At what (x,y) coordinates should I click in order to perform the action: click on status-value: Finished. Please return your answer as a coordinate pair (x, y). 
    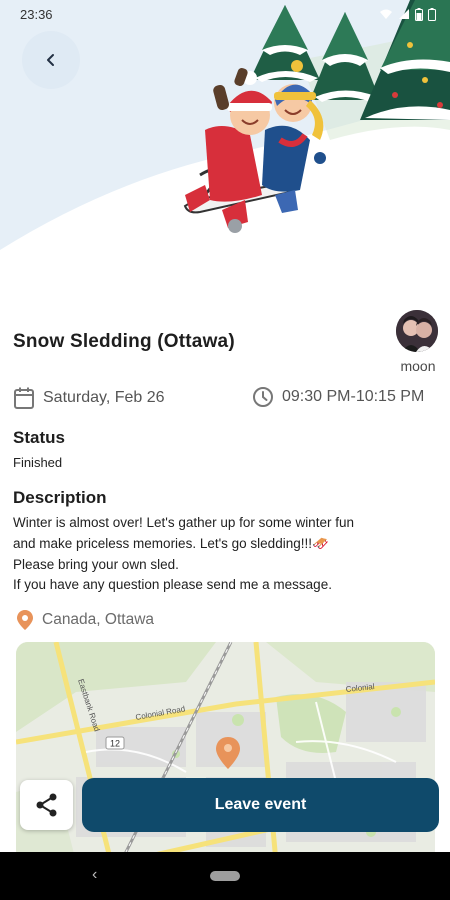
    Looking at the image, I should click on (38, 462).